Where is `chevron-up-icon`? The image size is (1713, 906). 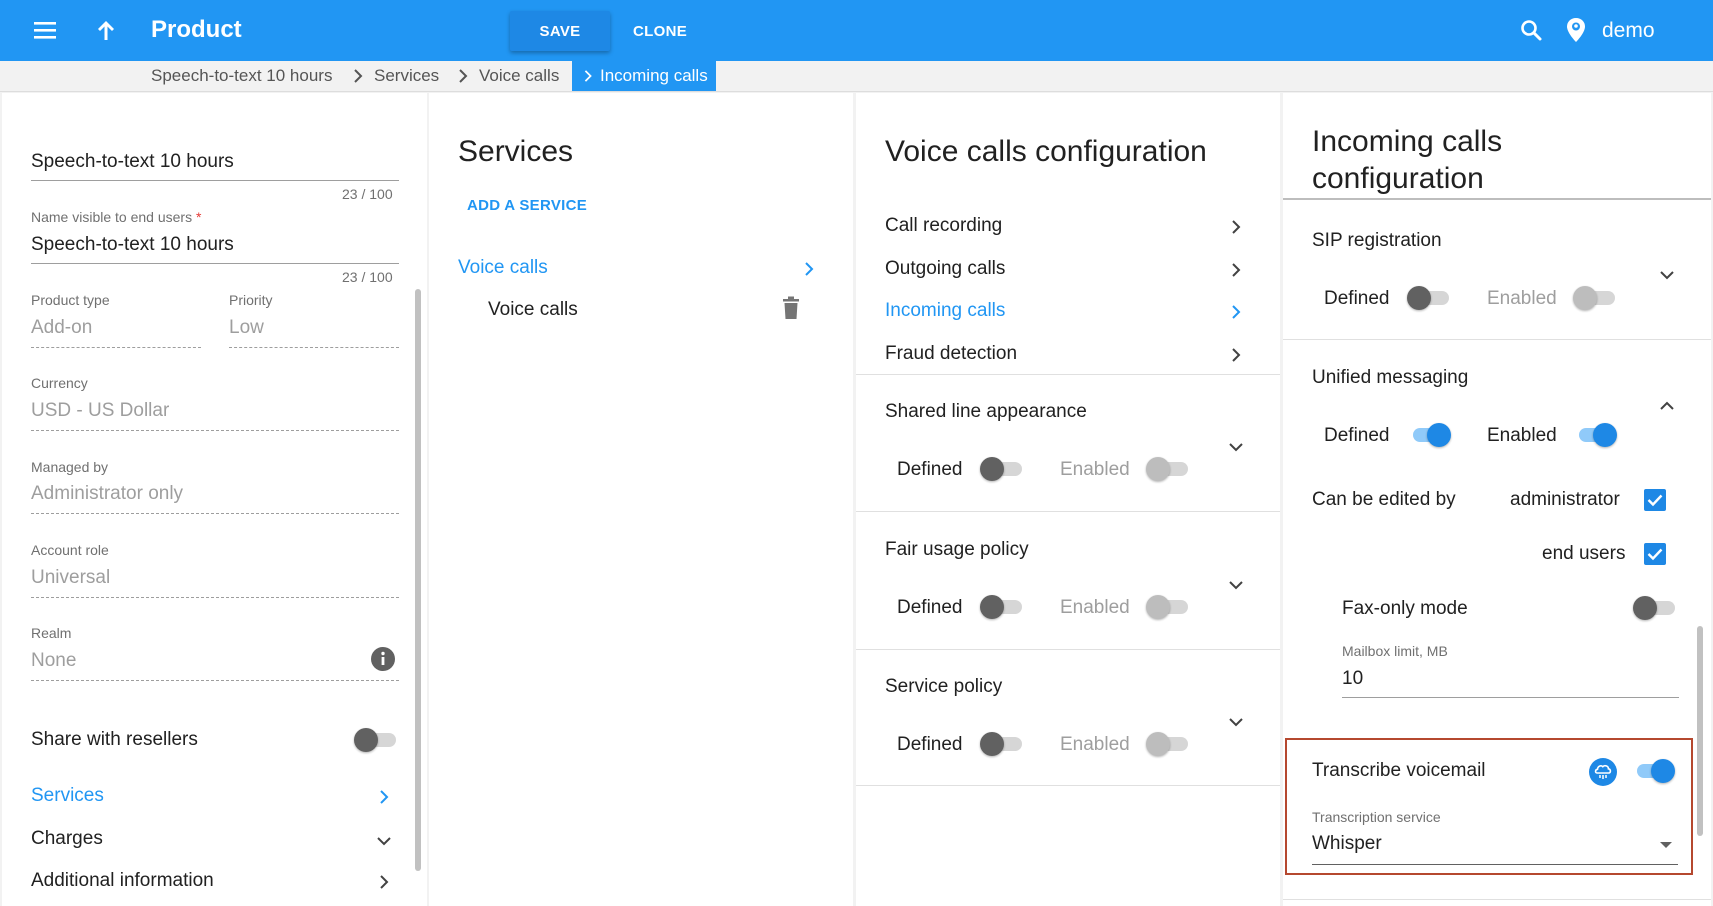 chevron-up-icon is located at coordinates (1667, 406).